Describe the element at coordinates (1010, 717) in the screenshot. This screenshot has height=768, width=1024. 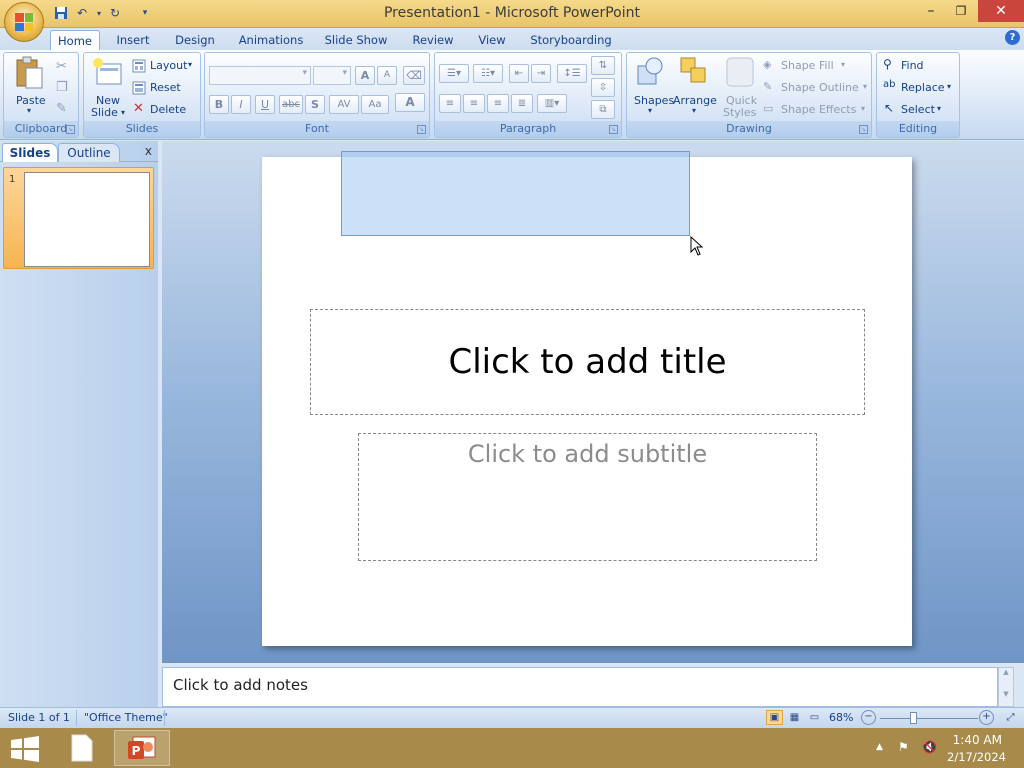
I see `fit-to-window-icon: ⤢` at that location.